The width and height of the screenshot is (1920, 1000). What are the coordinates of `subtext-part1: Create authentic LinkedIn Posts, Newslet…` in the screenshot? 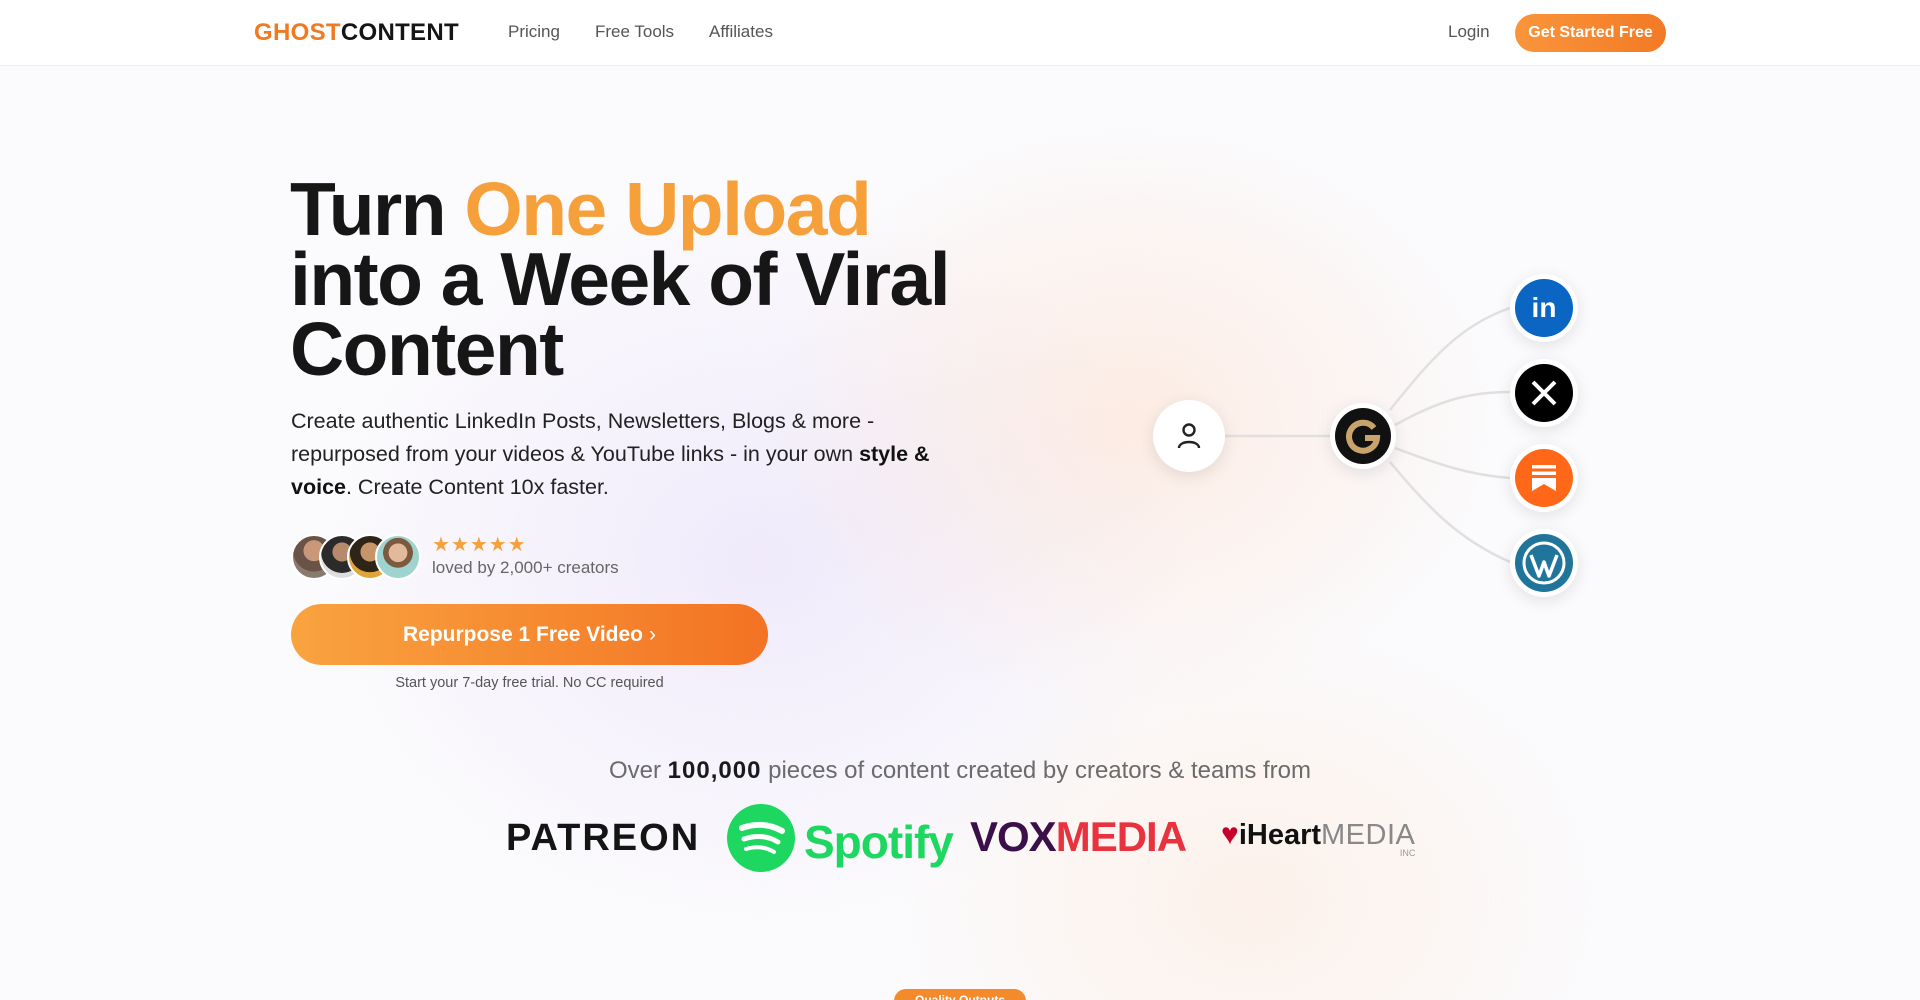 It's located at (583, 437).